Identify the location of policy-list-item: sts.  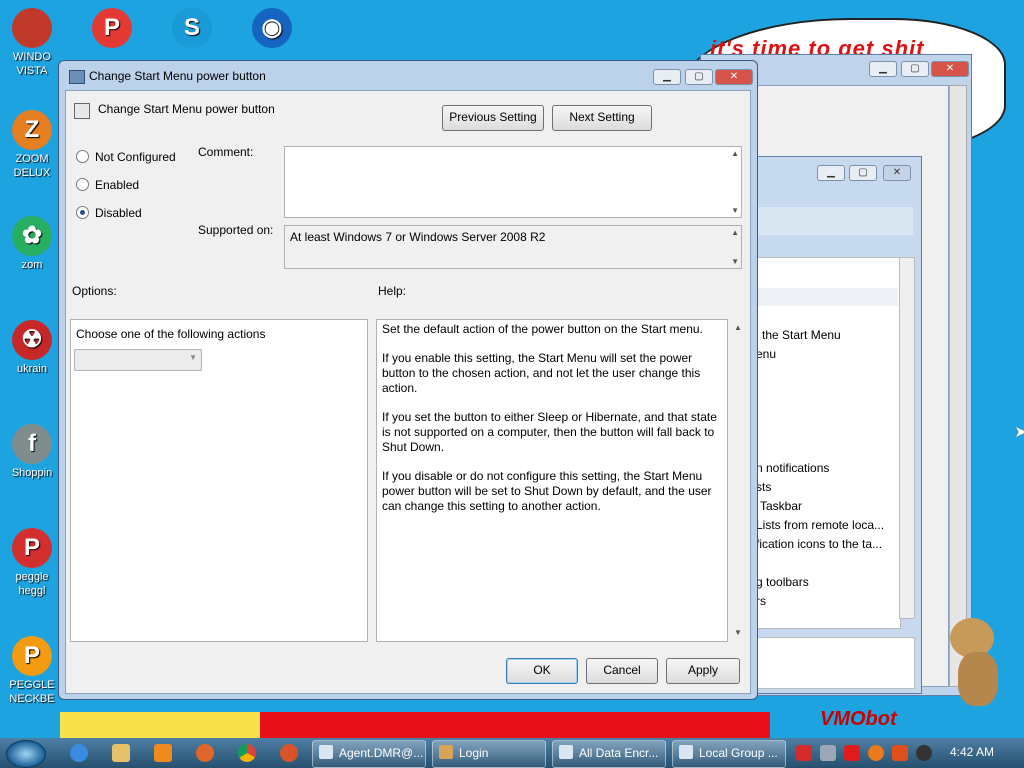
(763, 487).